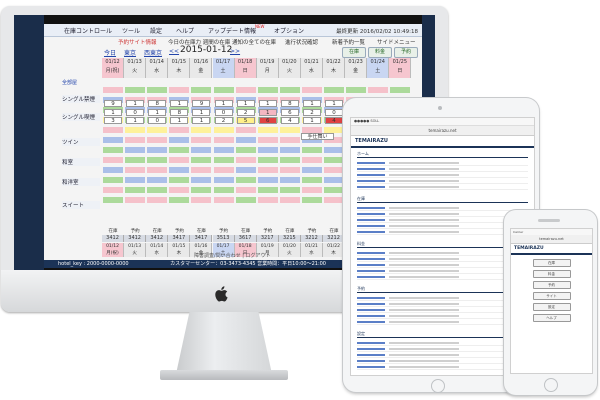  Describe the element at coordinates (201, 68) in the screenshot. I see `date-header: 01/16 金` at that location.